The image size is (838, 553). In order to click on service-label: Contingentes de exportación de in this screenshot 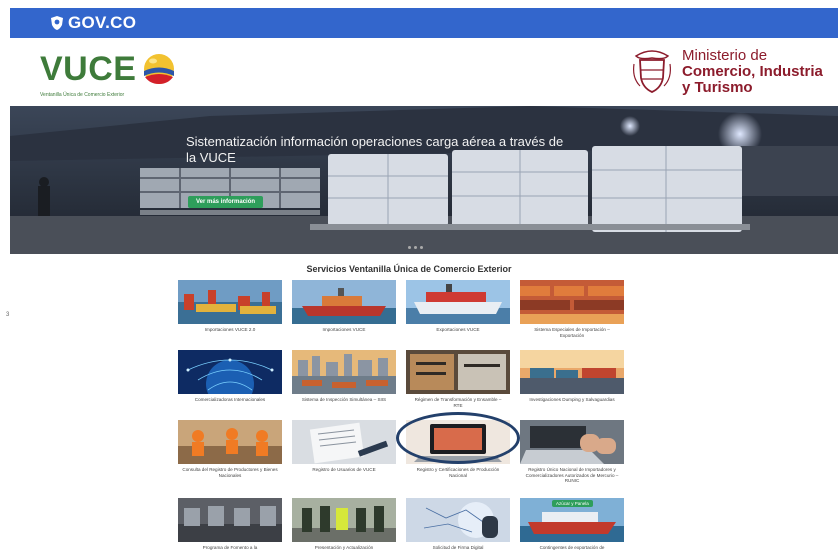, I will do `click(572, 548)`.